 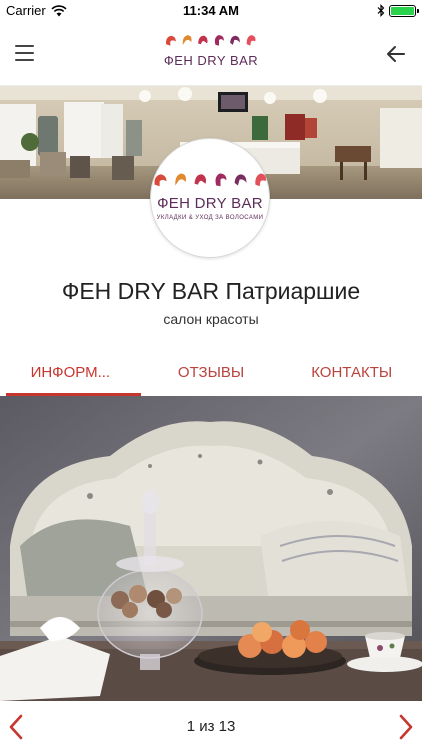 I want to click on battery-icon, so click(x=404, y=10).